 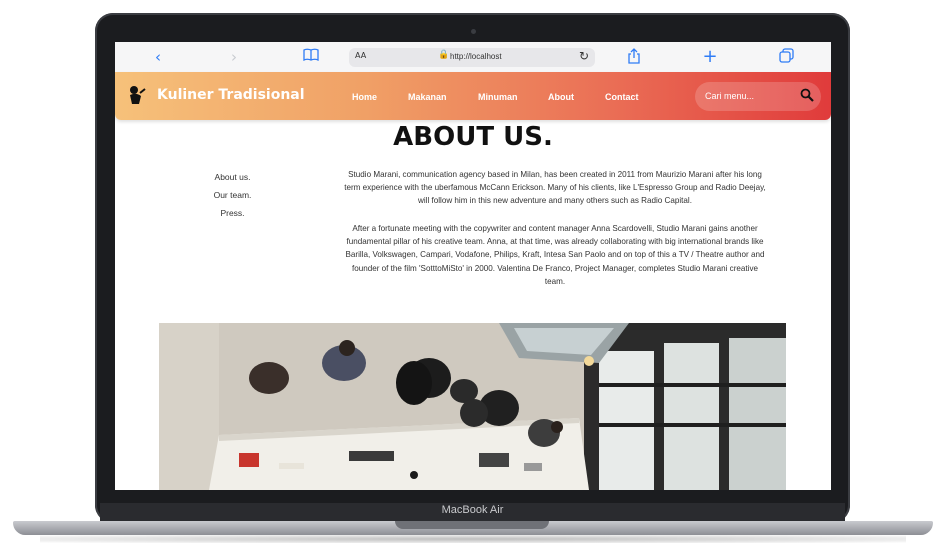 I want to click on tabs-overview-icon, so click(x=786, y=57).